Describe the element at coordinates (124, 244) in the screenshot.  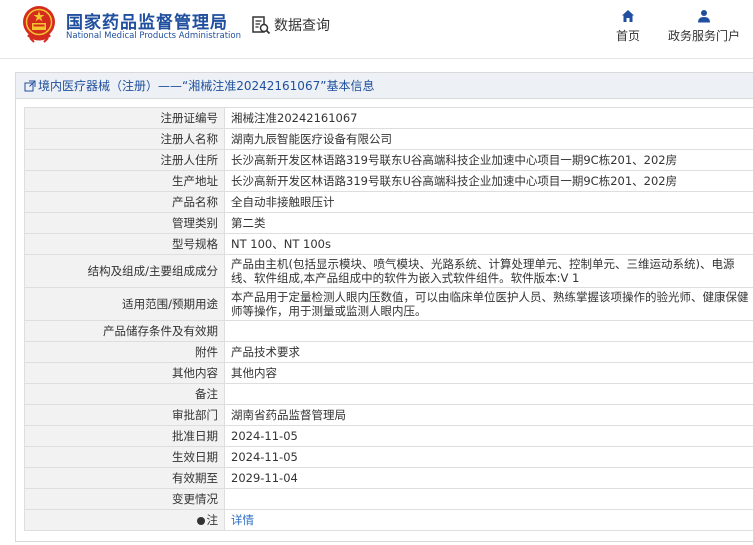
I see `field-label: 型号规格` at that location.